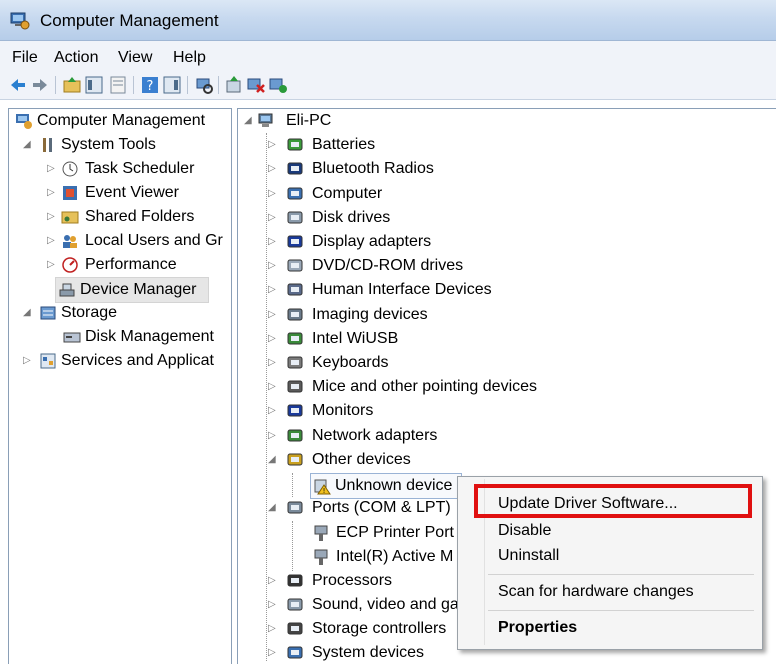 This screenshot has width=776, height=664. Describe the element at coordinates (405, 363) in the screenshot. I see `device-category-keyboards: ▷ Keyboards` at that location.